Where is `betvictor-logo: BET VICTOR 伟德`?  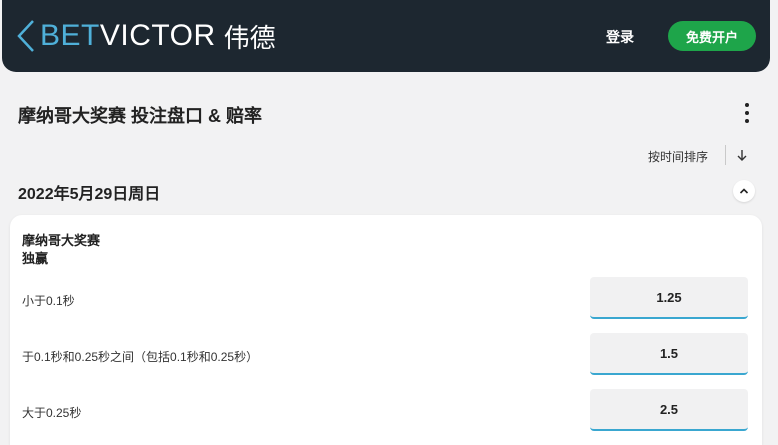
betvictor-logo: BET VICTOR 伟德 is located at coordinates (146, 36).